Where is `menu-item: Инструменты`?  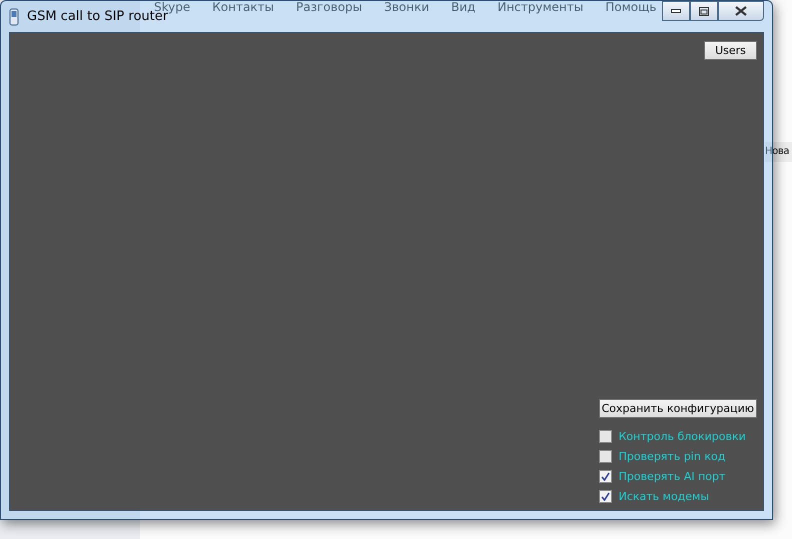
menu-item: Инструменты is located at coordinates (540, 7).